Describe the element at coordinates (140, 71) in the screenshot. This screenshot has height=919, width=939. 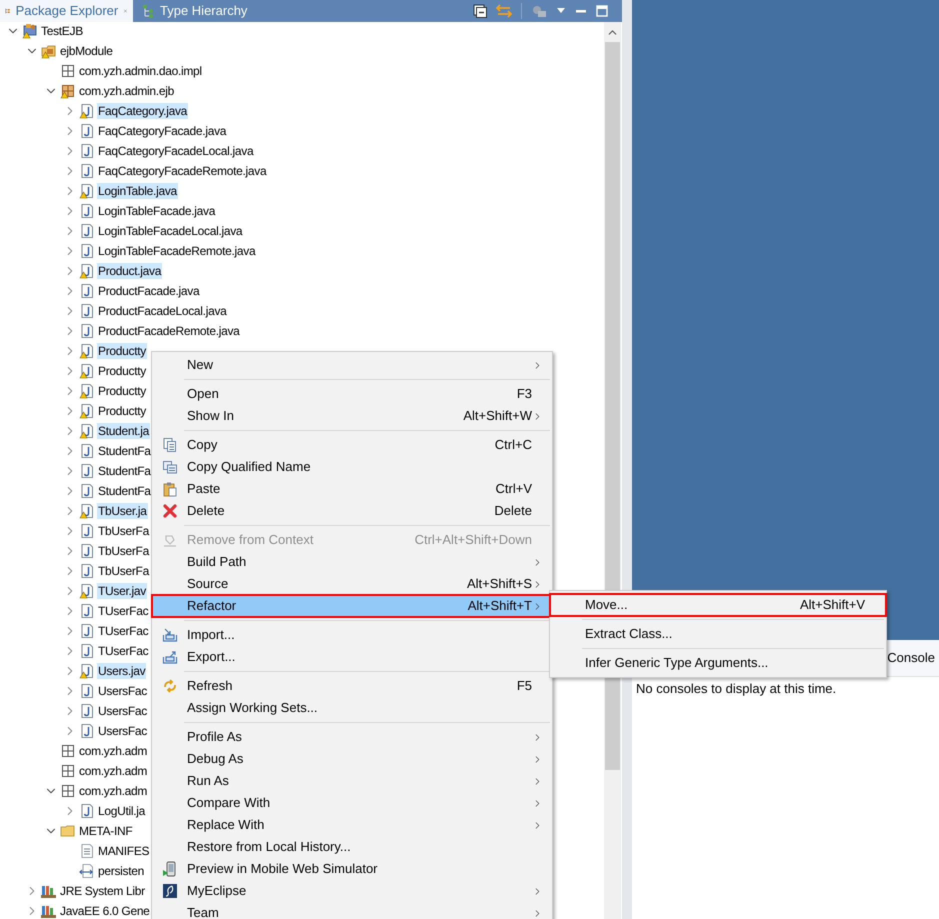
I see `tree-item: com.yzh.admin.dao.impl` at that location.